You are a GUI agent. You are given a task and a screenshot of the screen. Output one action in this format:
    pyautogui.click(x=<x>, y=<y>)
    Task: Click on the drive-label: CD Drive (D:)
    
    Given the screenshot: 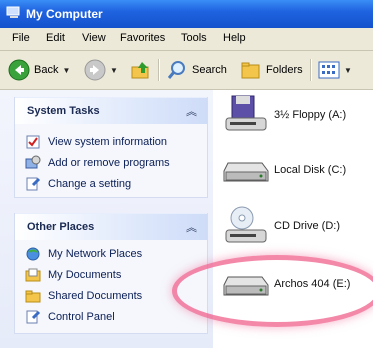 What is the action you would take?
    pyautogui.click(x=307, y=226)
    